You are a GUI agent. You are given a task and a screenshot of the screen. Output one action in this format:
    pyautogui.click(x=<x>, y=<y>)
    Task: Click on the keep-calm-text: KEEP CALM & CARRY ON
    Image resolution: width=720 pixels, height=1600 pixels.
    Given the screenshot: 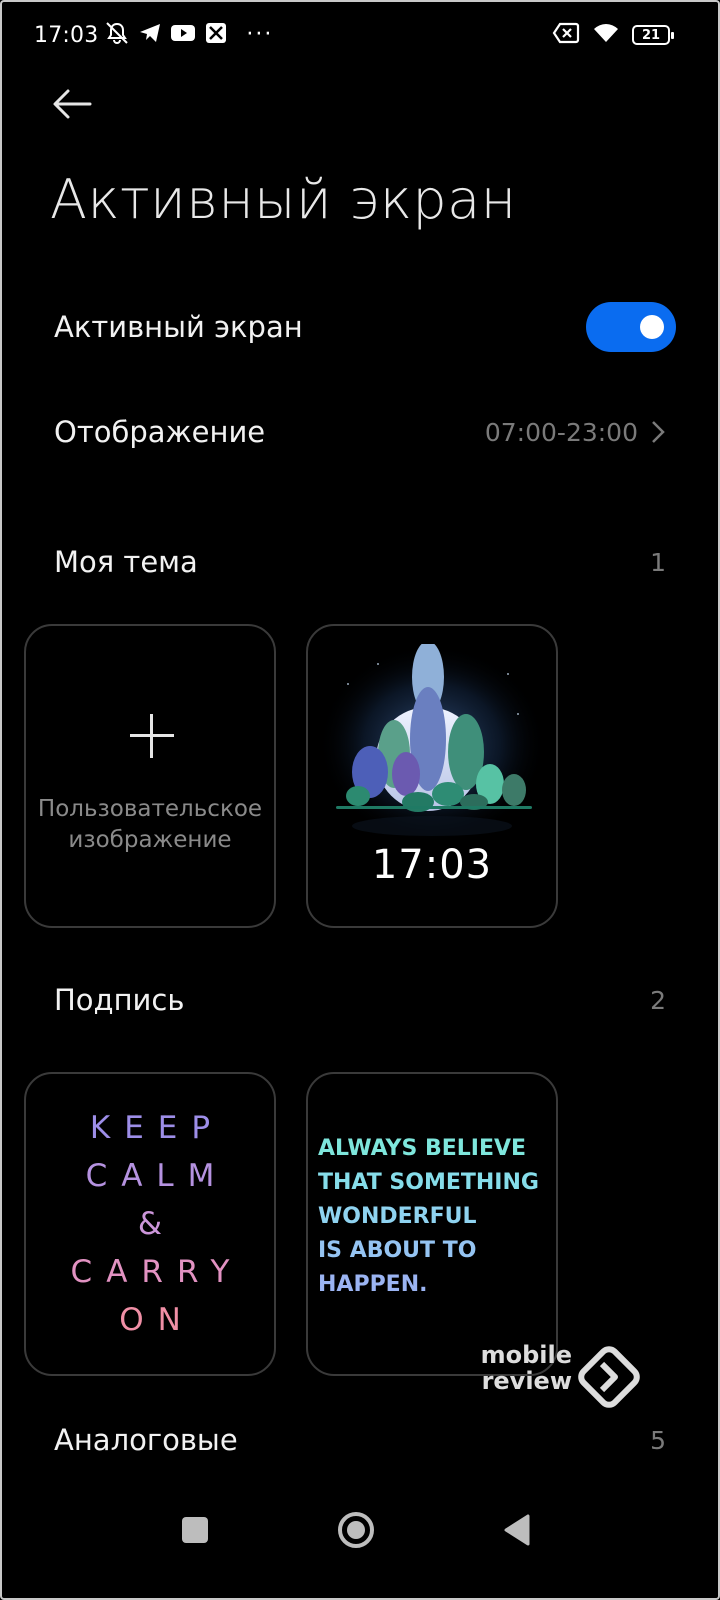 What is the action you would take?
    pyautogui.click(x=150, y=1224)
    